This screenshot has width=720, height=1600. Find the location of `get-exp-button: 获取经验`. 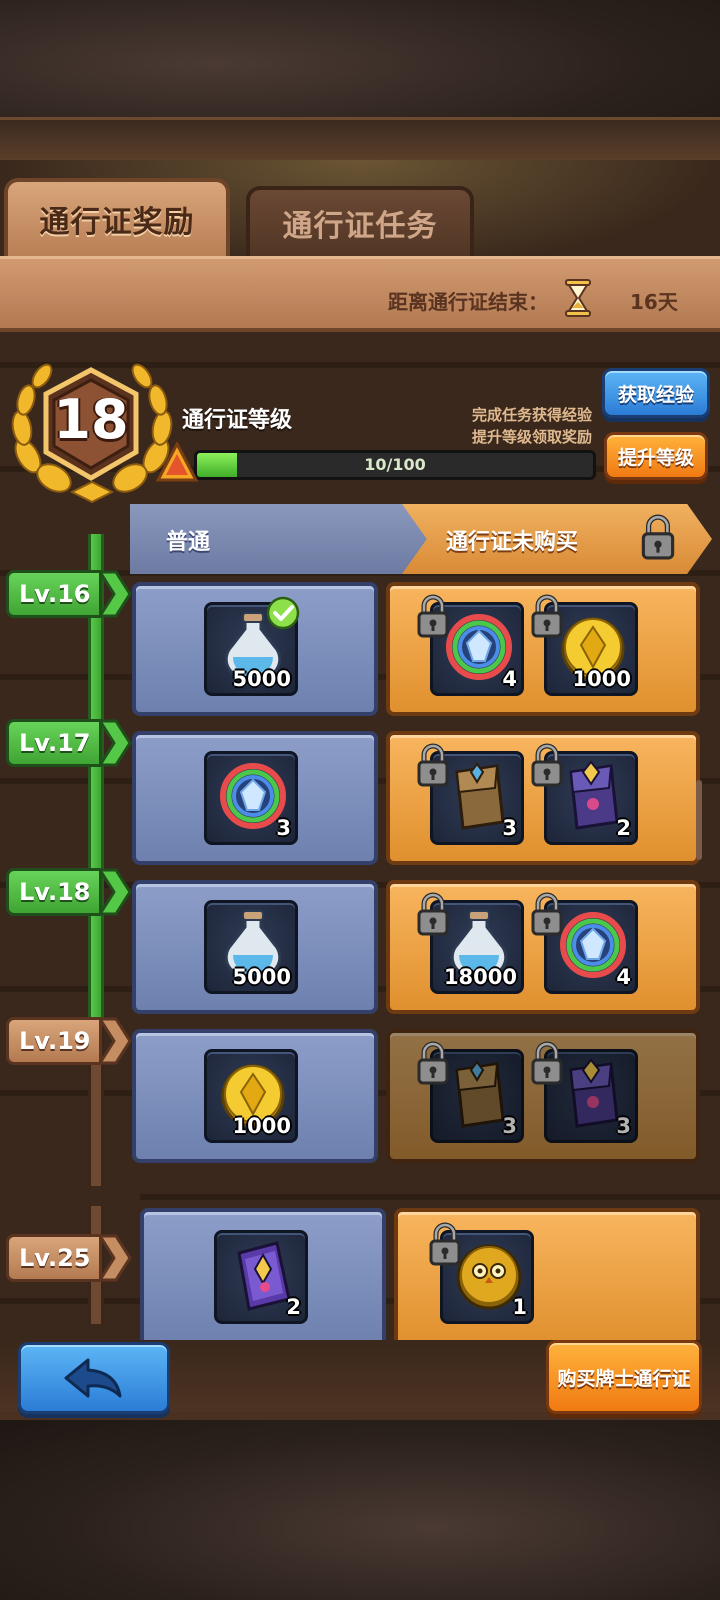

get-exp-button: 获取经验 is located at coordinates (656, 393).